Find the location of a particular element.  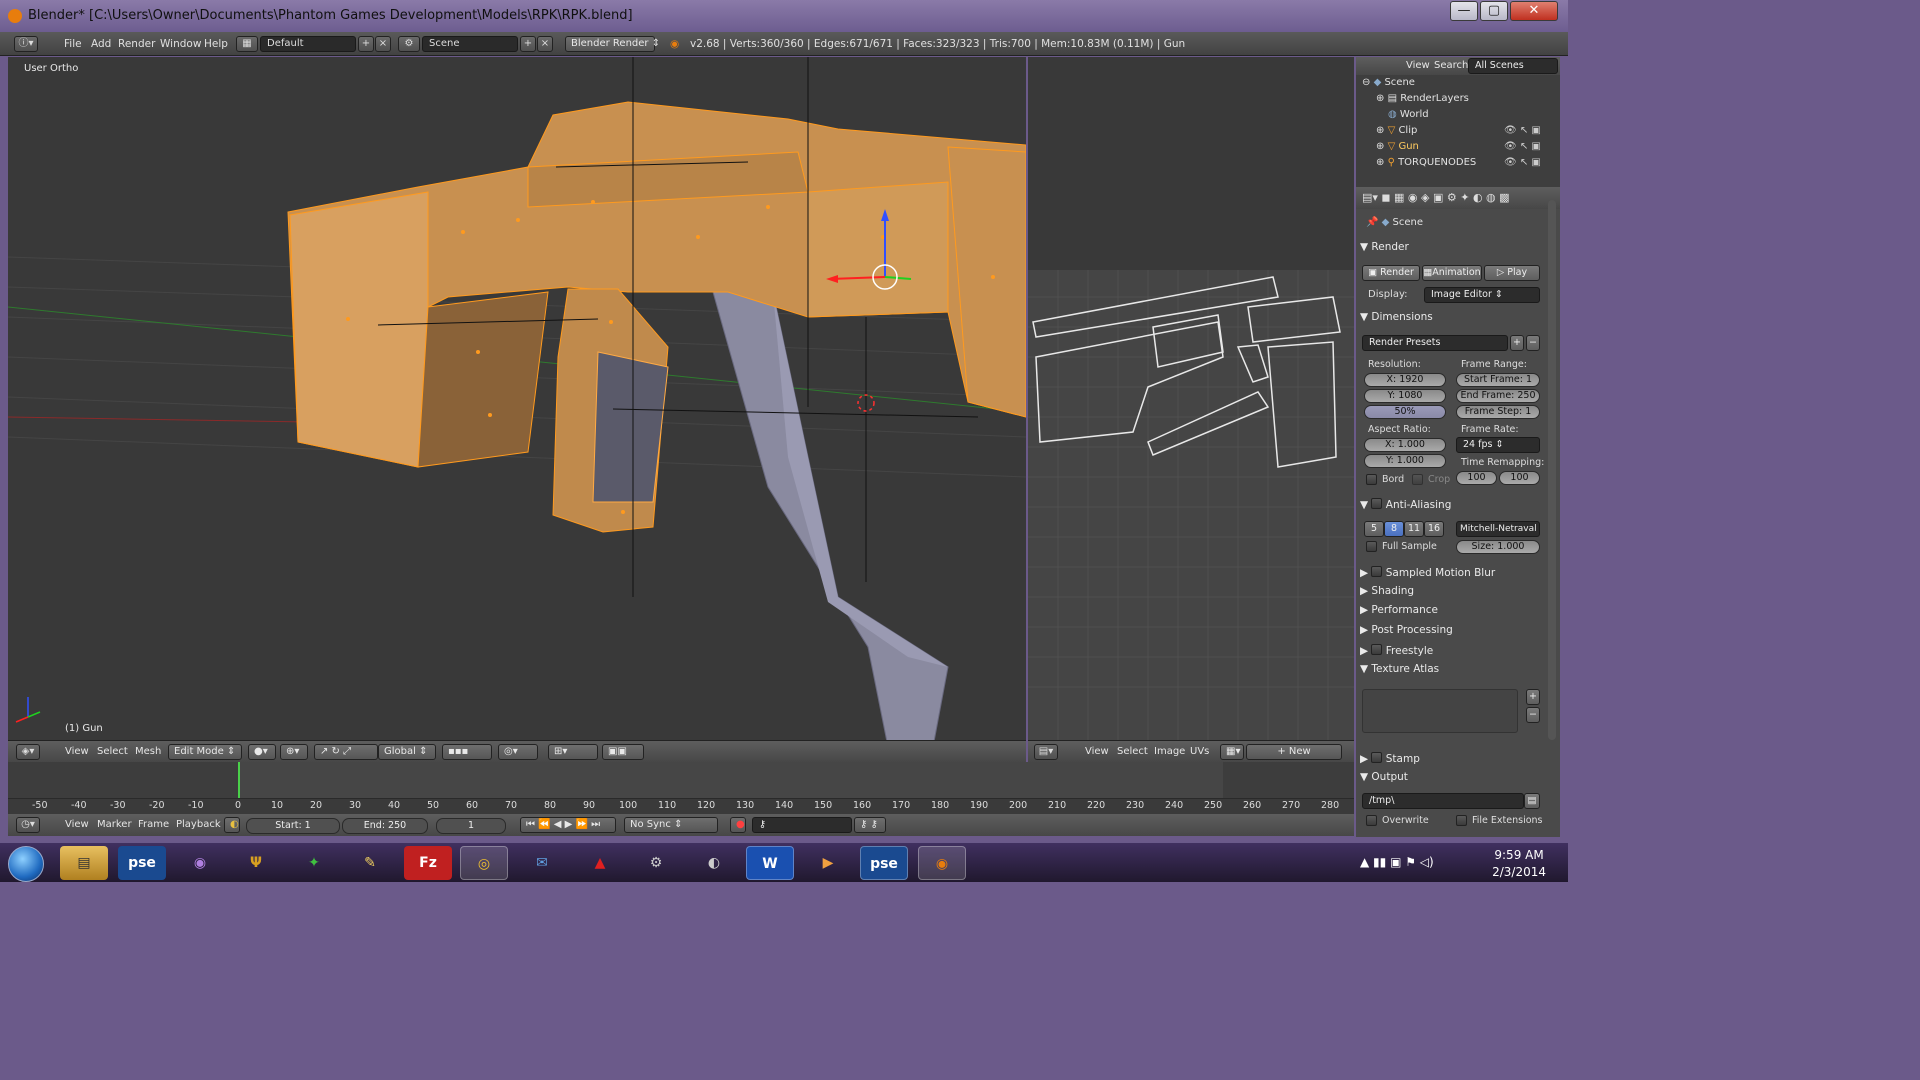

atlas-remove-button: − is located at coordinates (1533, 715).